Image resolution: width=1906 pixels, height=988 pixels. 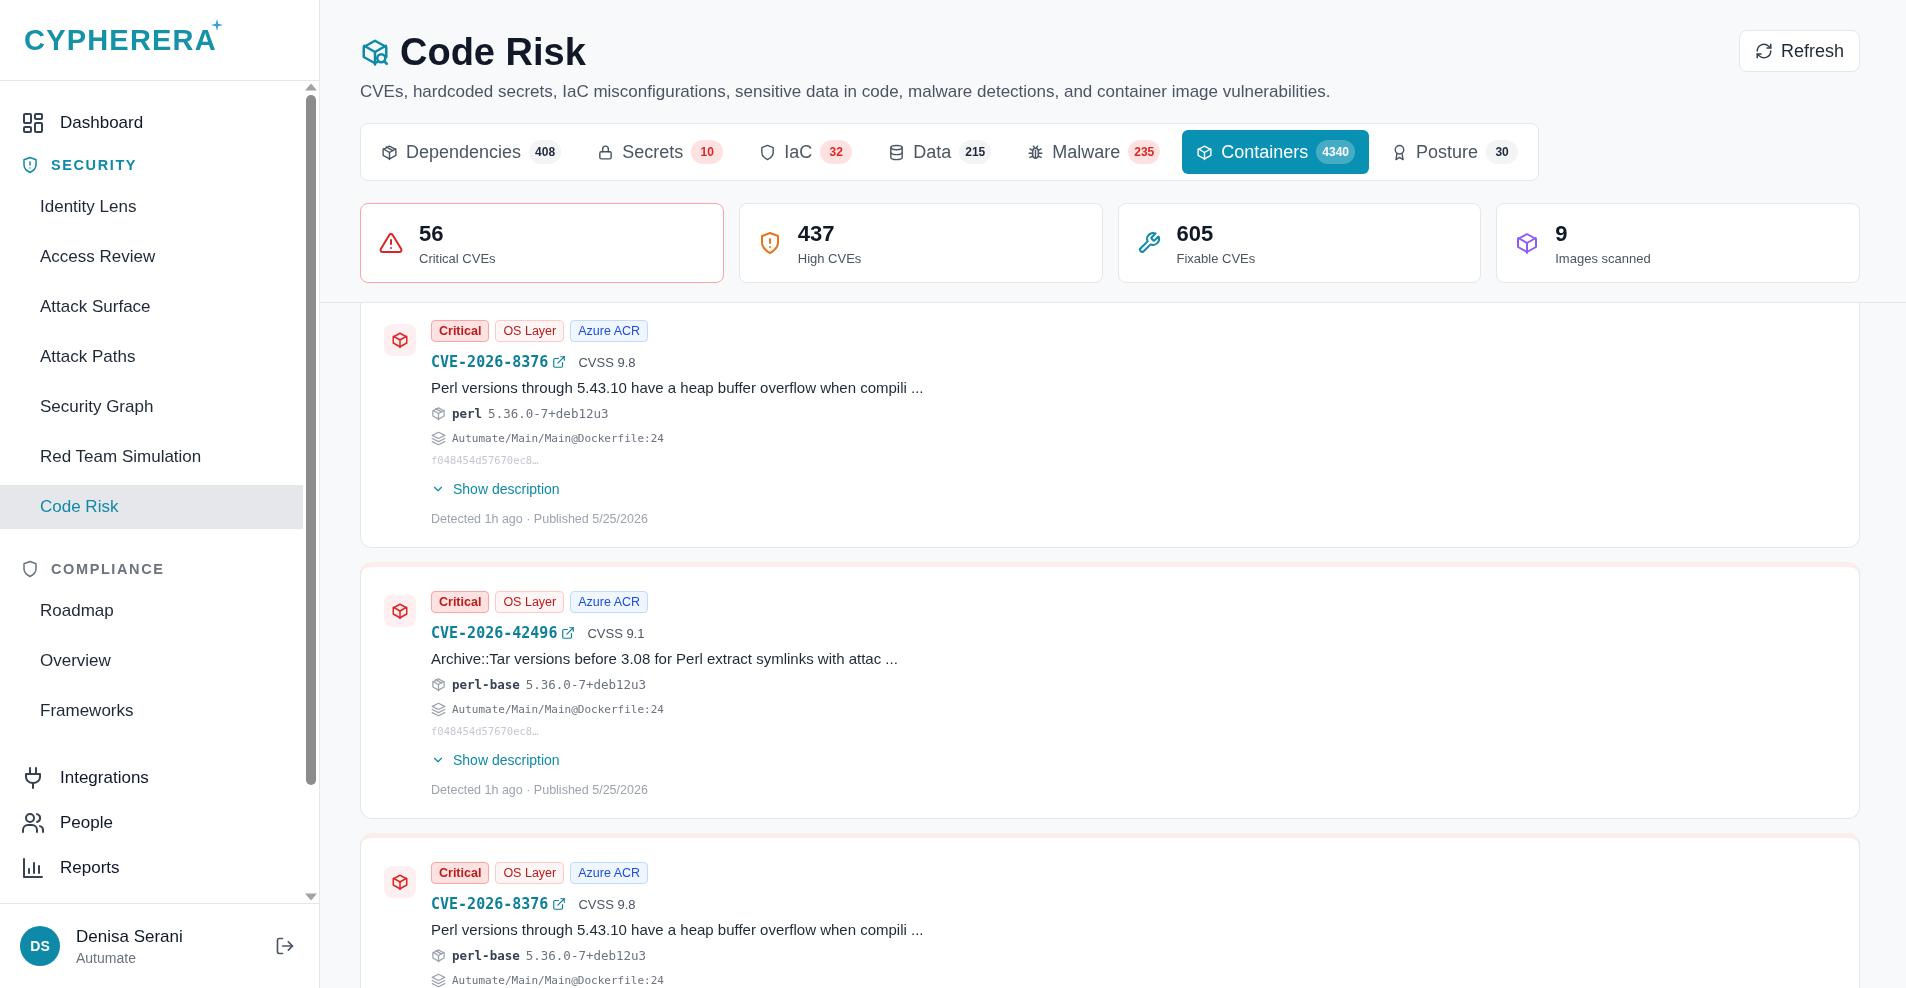 What do you see at coordinates (30, 569) in the screenshot?
I see `shield-icon` at bounding box center [30, 569].